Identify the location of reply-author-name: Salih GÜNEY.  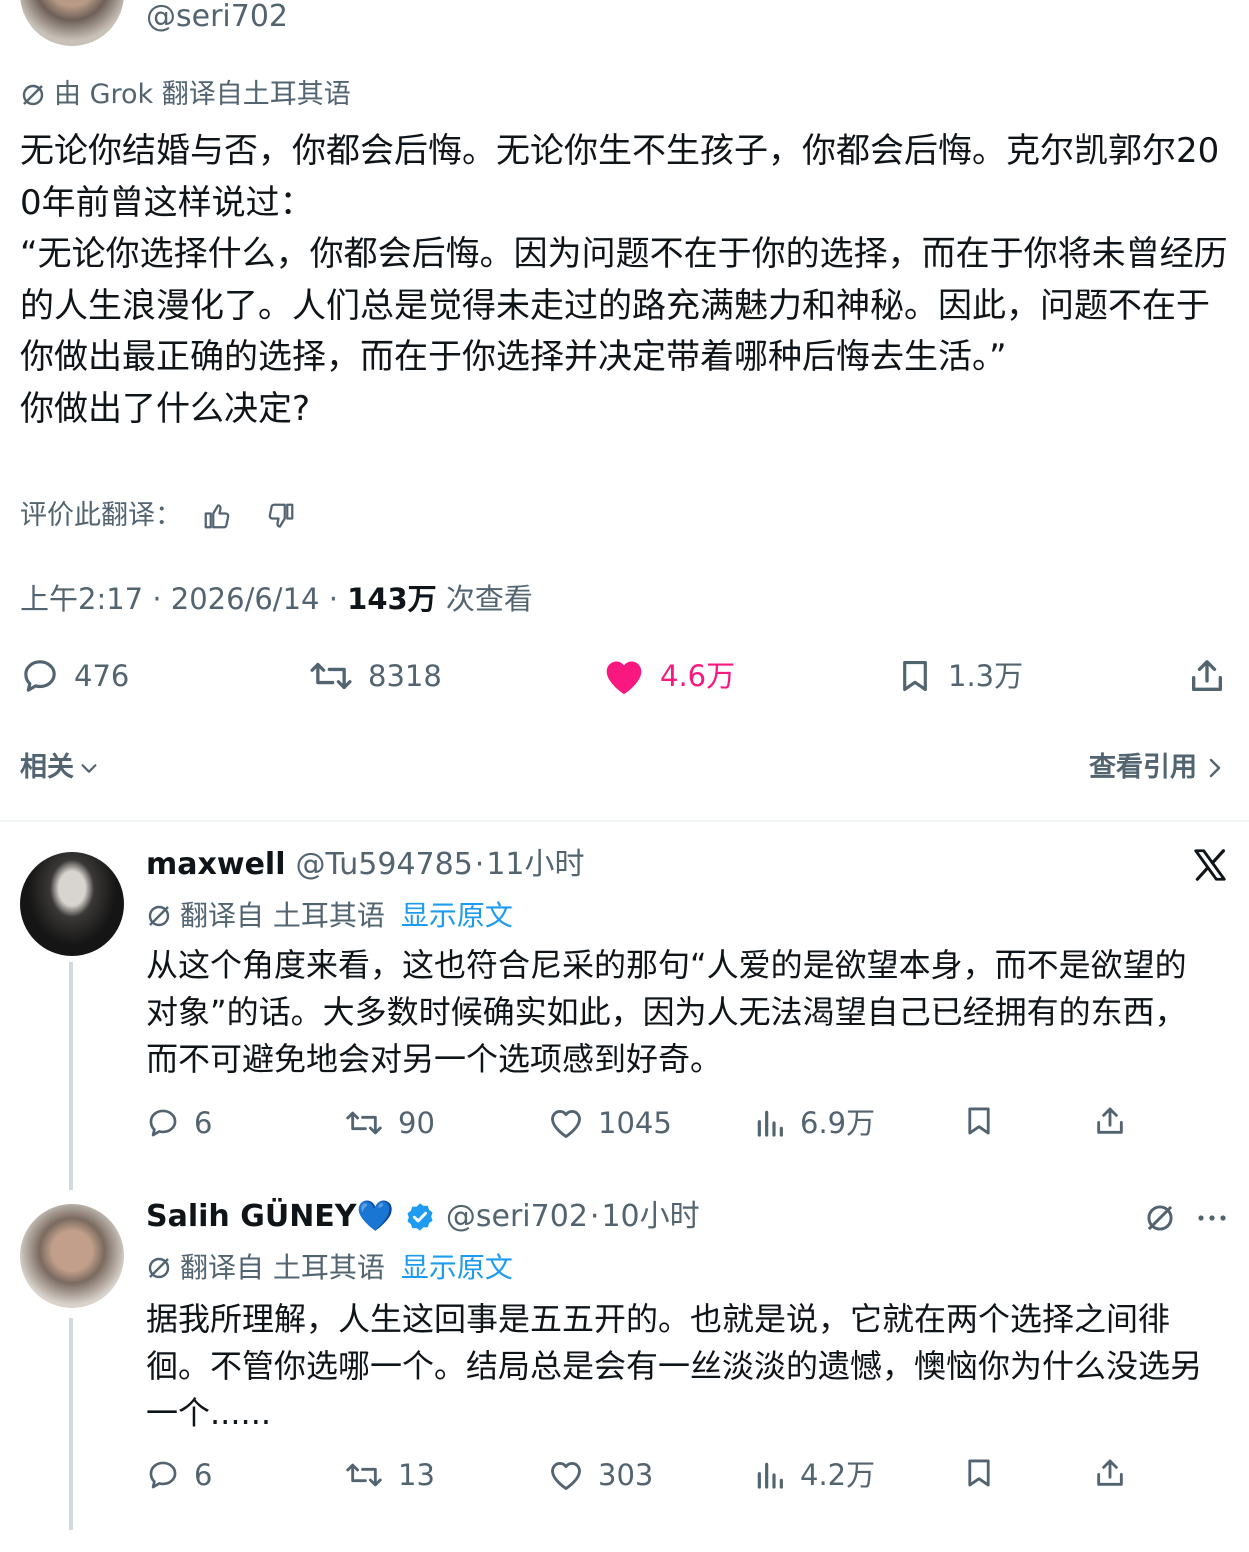
(251, 1217).